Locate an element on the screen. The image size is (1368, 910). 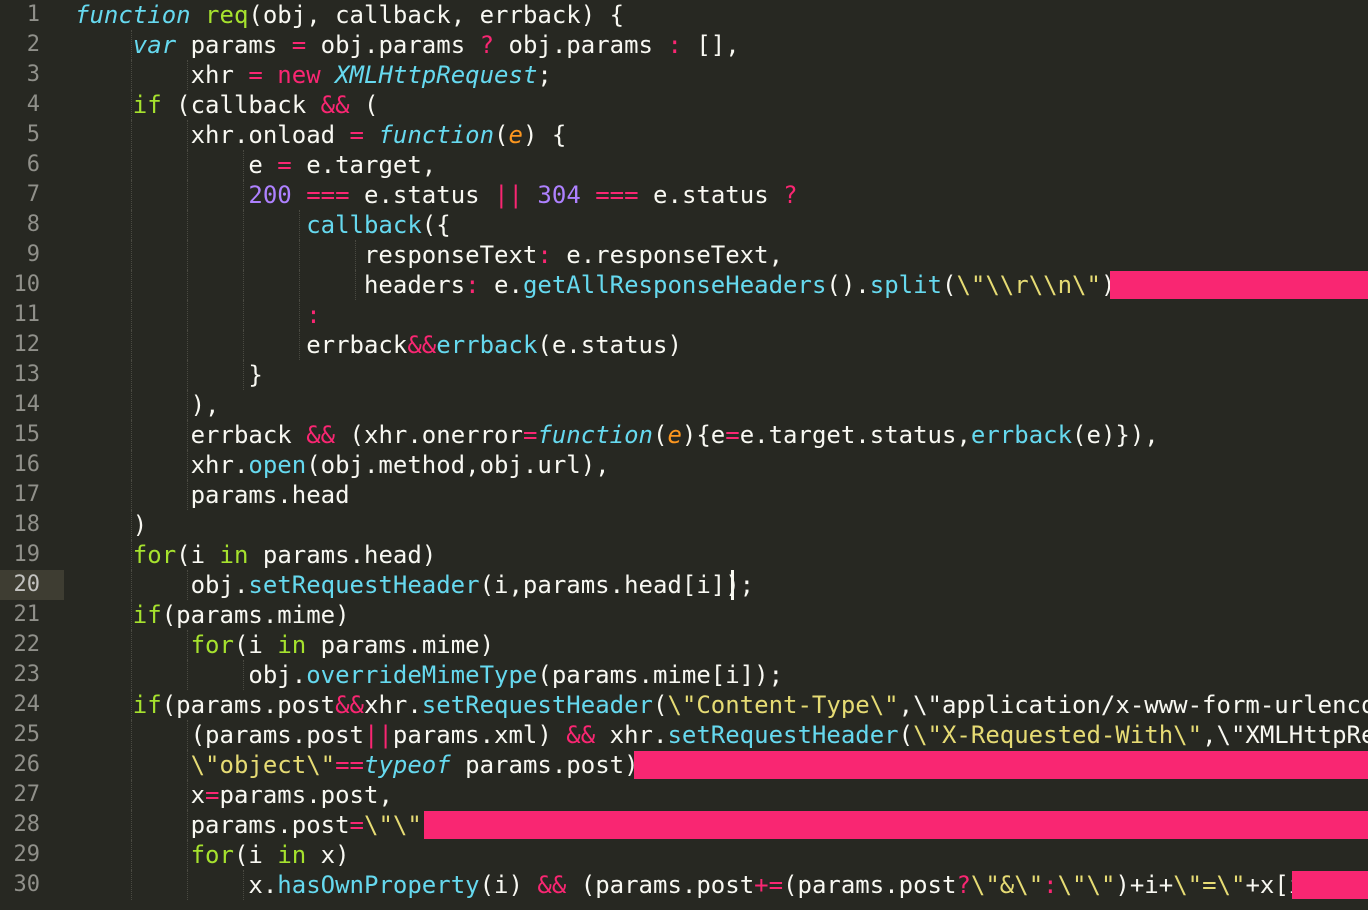
code-line: for(i in x) is located at coordinates (212, 855).